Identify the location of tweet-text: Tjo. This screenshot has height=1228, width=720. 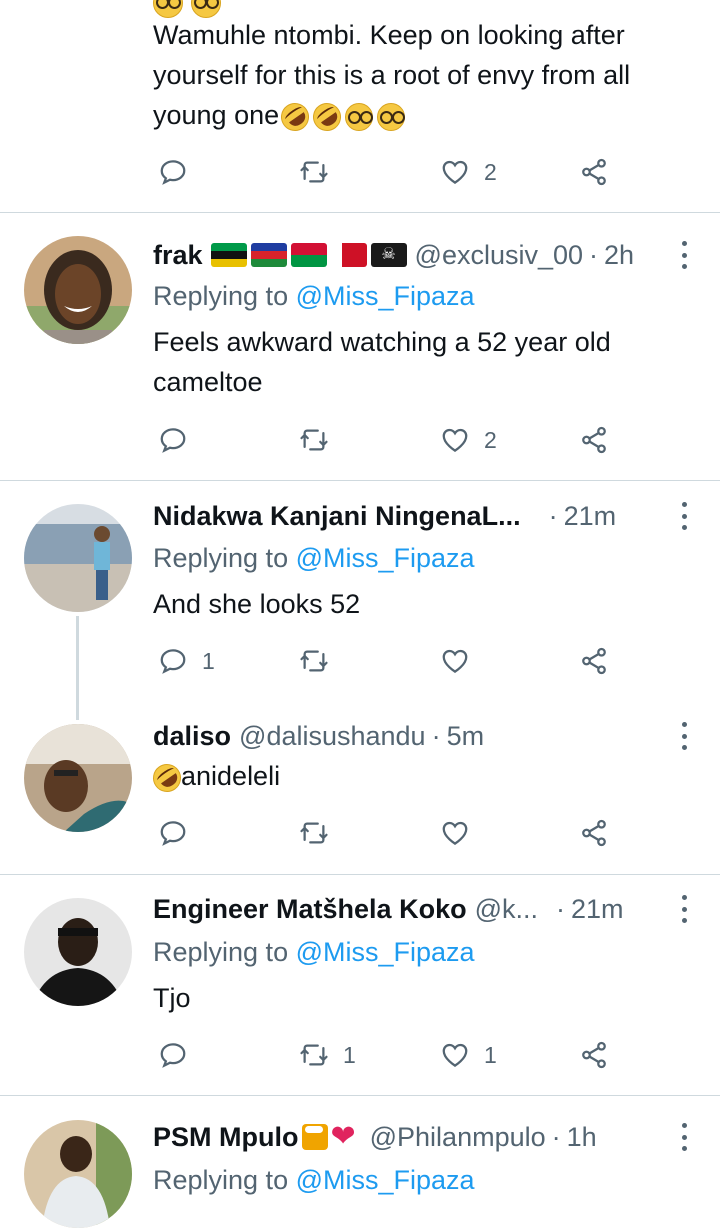
(172, 998).